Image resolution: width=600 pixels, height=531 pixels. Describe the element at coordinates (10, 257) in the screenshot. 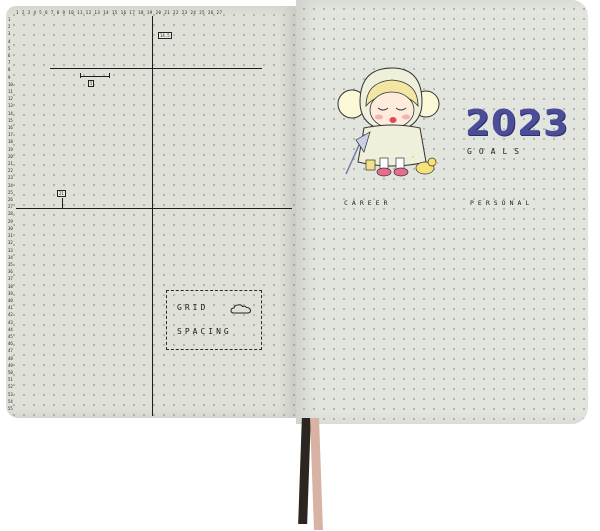

I see `ruler-number: 34` at that location.